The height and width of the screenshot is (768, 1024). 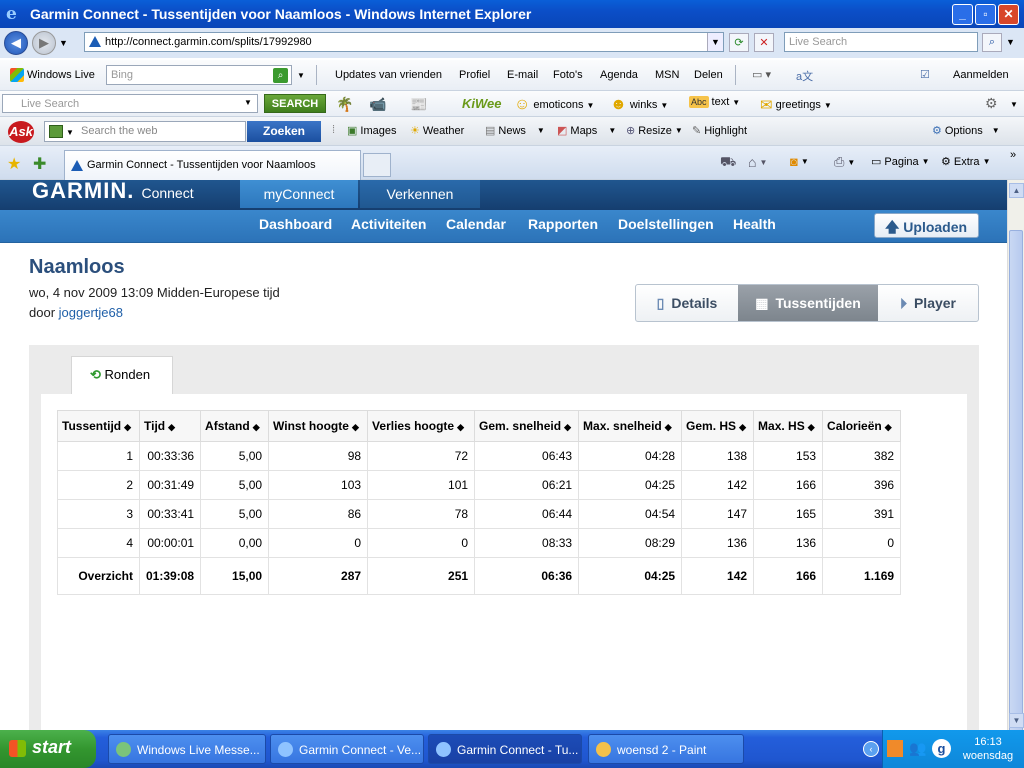 I want to click on col-header-calories: Calorieën ◆, so click(x=862, y=426).